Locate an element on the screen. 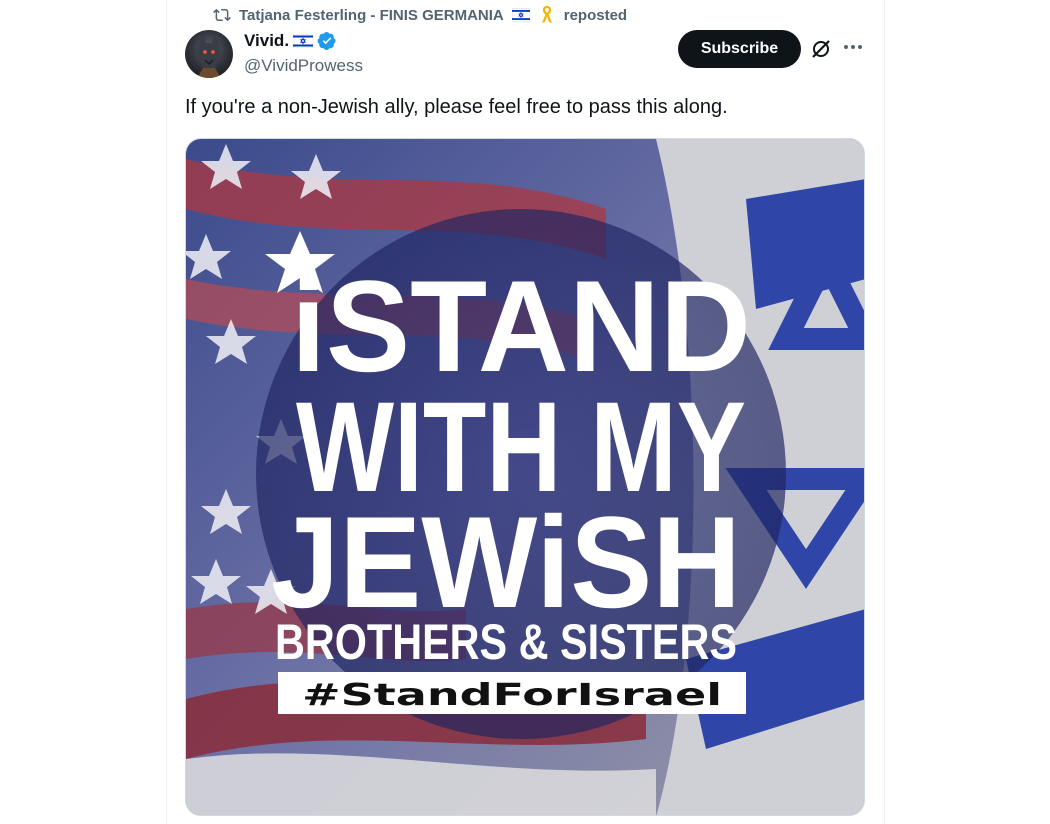  wolf-avatar-icon is located at coordinates (209, 56).